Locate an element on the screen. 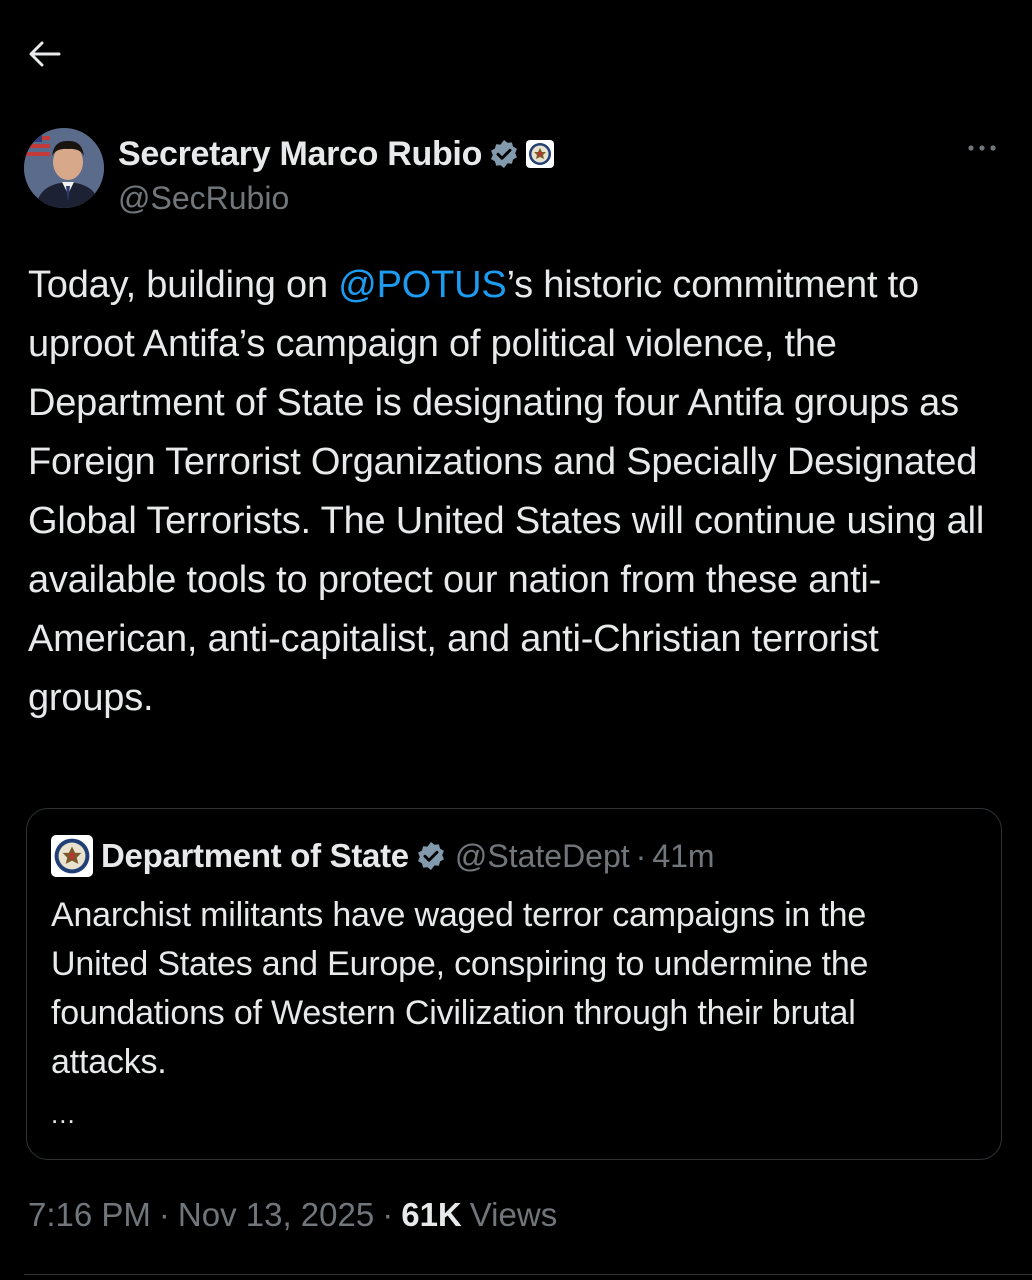  profile-photo is located at coordinates (64, 168).